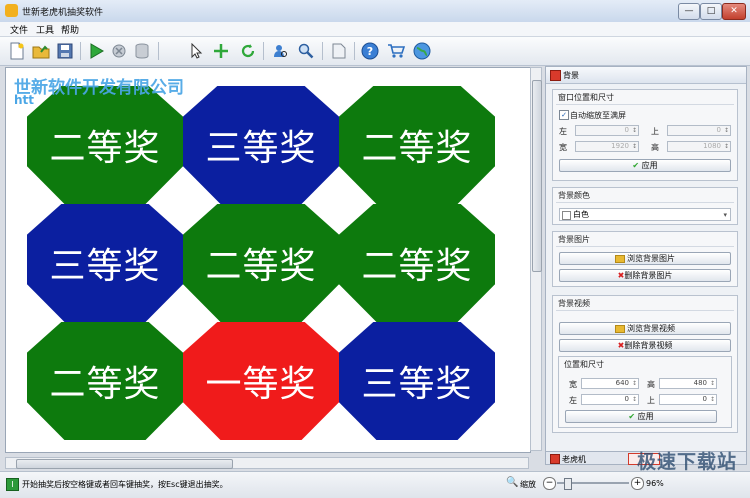  Describe the element at coordinates (375, 29) in the screenshot. I see `menu-bar: 文件 工具 帮助` at that location.